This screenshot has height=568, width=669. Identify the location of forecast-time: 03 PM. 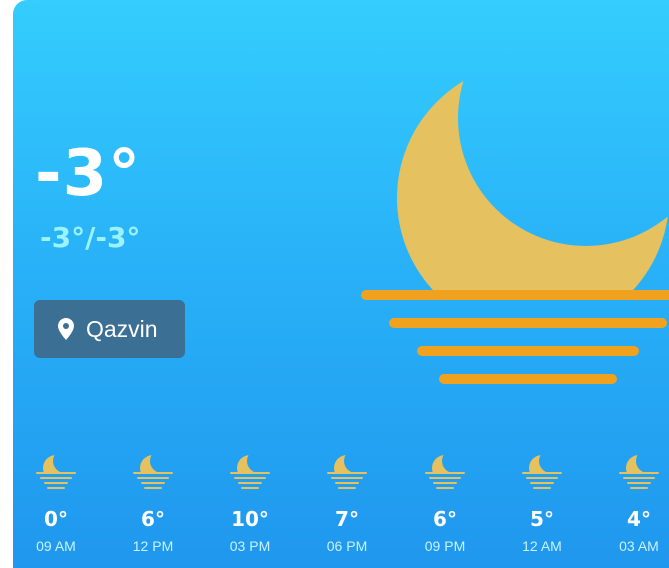
(250, 546).